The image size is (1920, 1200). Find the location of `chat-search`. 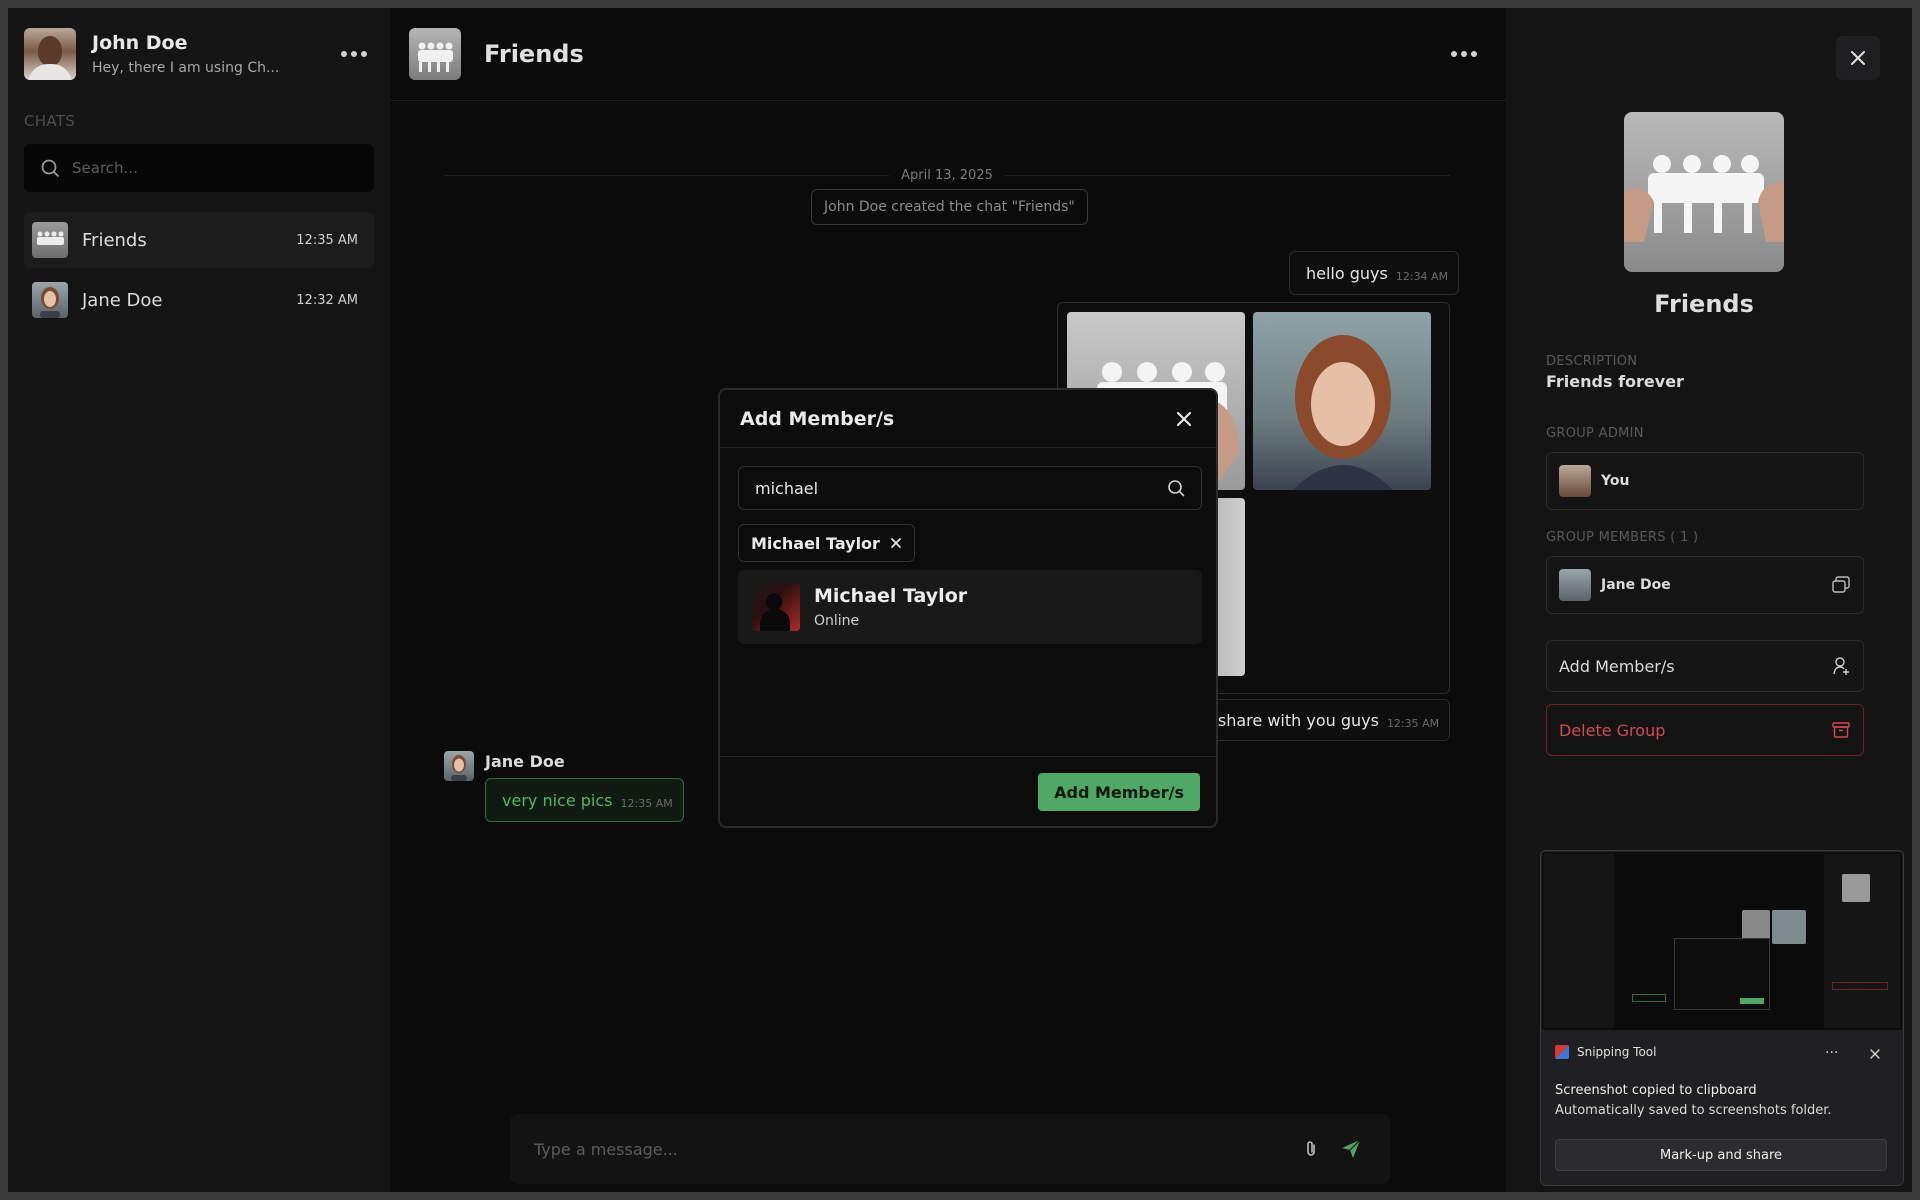

chat-search is located at coordinates (199, 168).